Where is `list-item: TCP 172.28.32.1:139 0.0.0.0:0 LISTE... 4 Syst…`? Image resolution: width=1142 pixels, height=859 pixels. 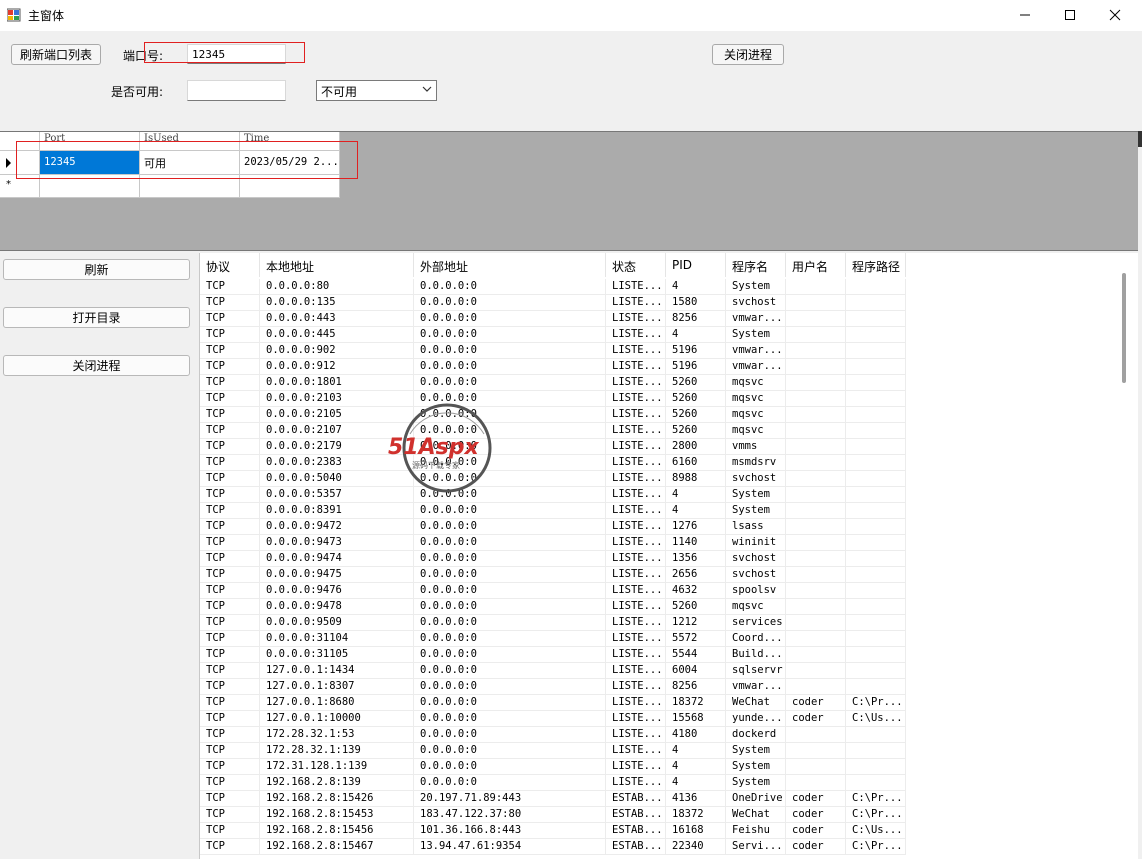
list-item: TCP 172.28.32.1:139 0.0.0.0:0 LISTE... 4 Syst… is located at coordinates (660, 751).